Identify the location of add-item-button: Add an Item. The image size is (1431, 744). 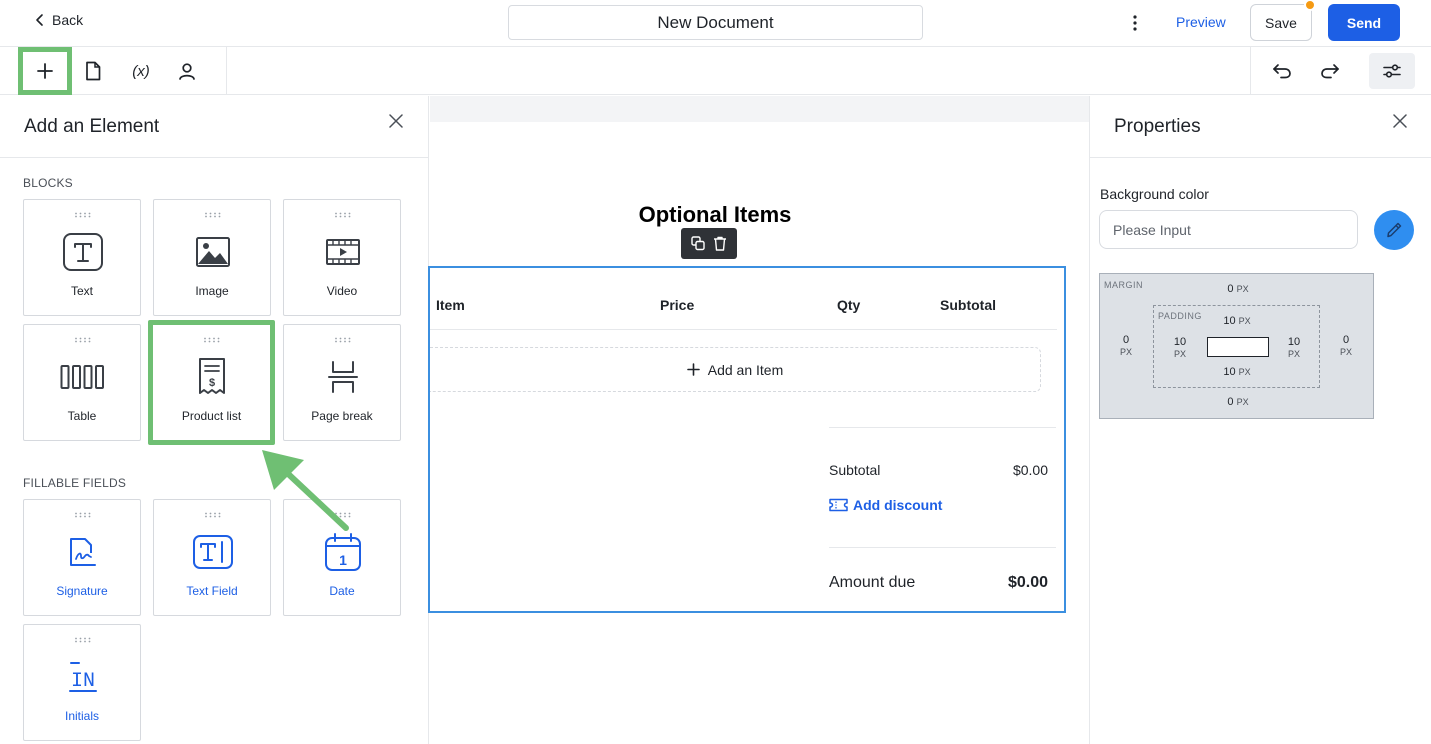
(735, 369).